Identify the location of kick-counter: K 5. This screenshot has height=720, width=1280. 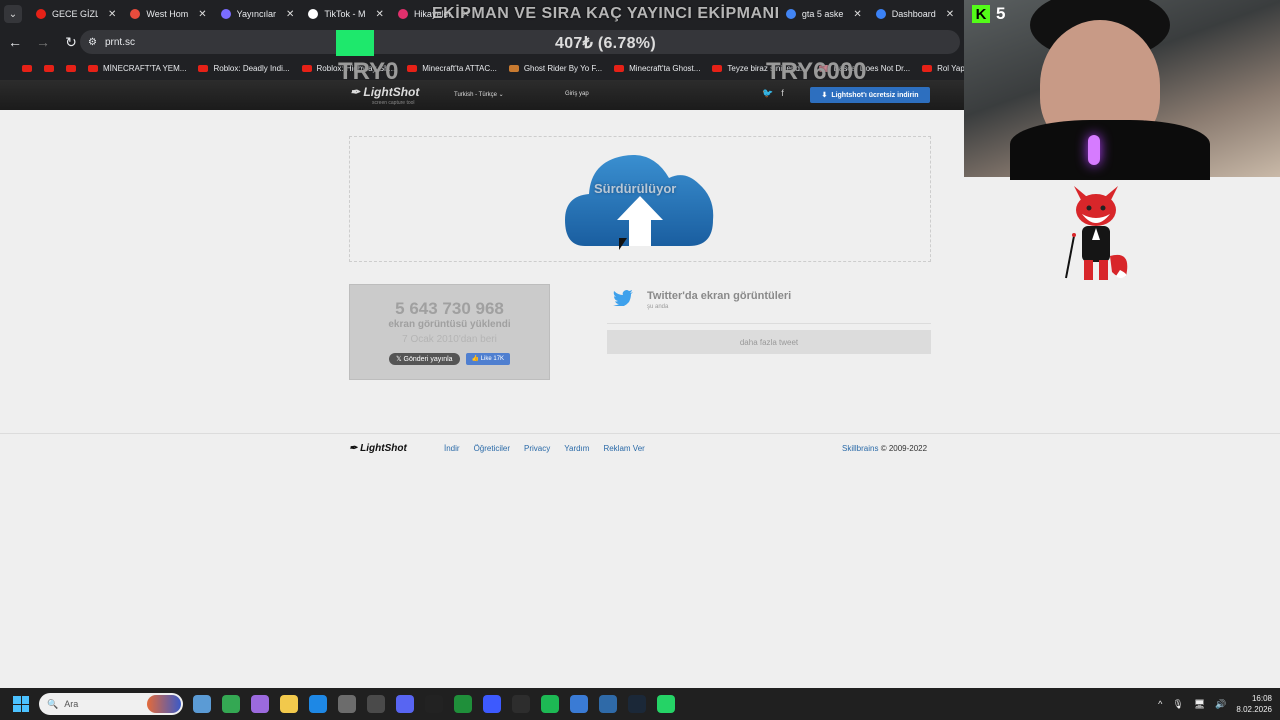
(988, 14).